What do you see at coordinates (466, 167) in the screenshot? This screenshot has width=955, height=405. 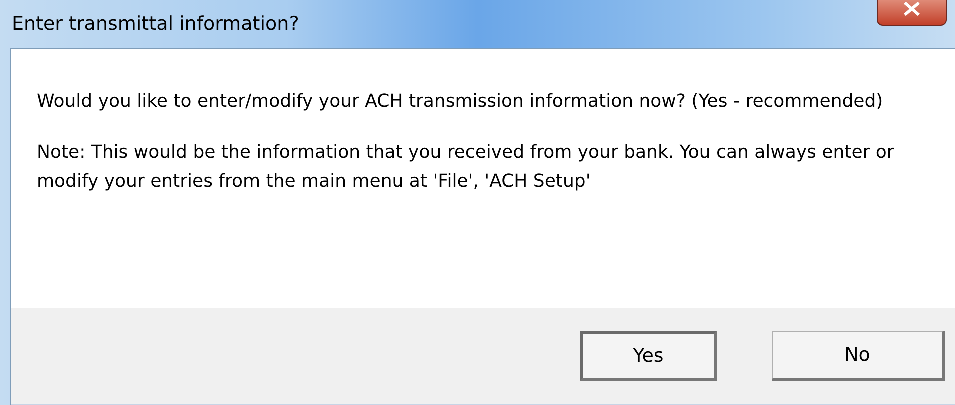 I see `message-text: Note: This would be the information that you received from your bank. You can always enter or modify your entries from the main menu at 'File', 'ACH Setup'` at bounding box center [466, 167].